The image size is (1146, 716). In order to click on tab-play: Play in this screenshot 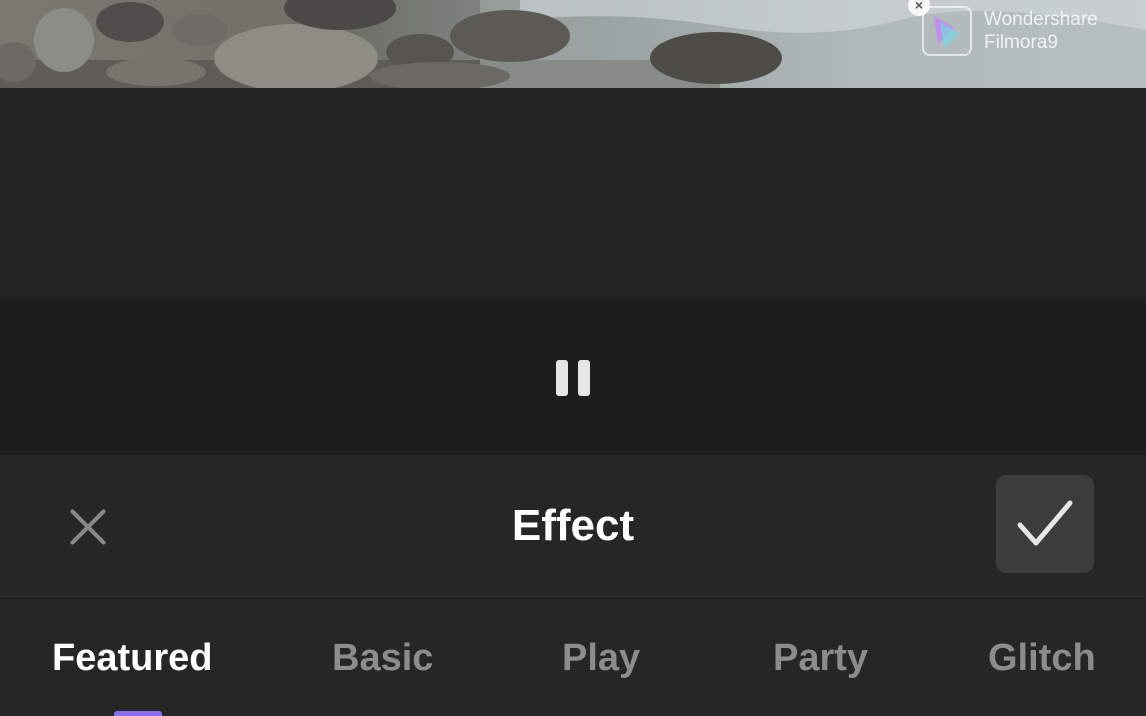, I will do `click(601, 658)`.